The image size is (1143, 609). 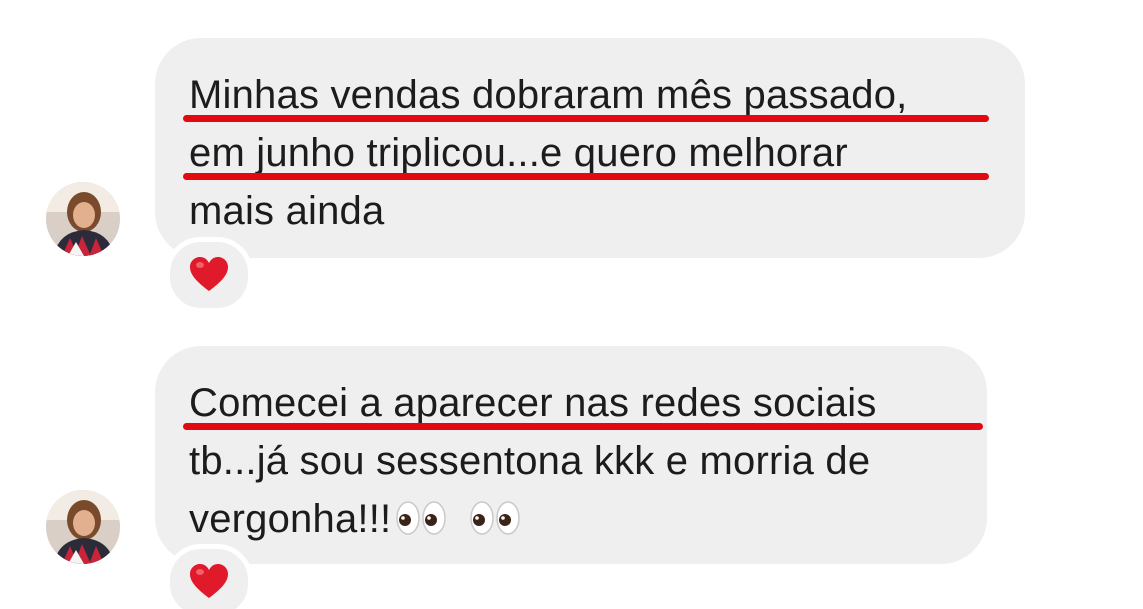 What do you see at coordinates (209, 581) in the screenshot?
I see `heart-icon` at bounding box center [209, 581].